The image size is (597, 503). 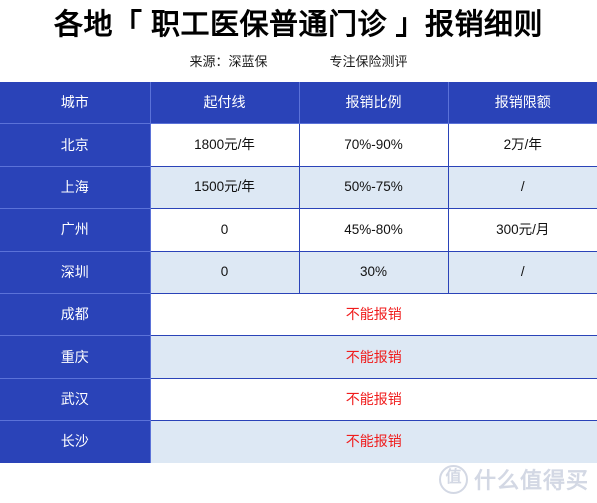 I want to click on cell-ratio: 50%-75%, so click(x=374, y=188).